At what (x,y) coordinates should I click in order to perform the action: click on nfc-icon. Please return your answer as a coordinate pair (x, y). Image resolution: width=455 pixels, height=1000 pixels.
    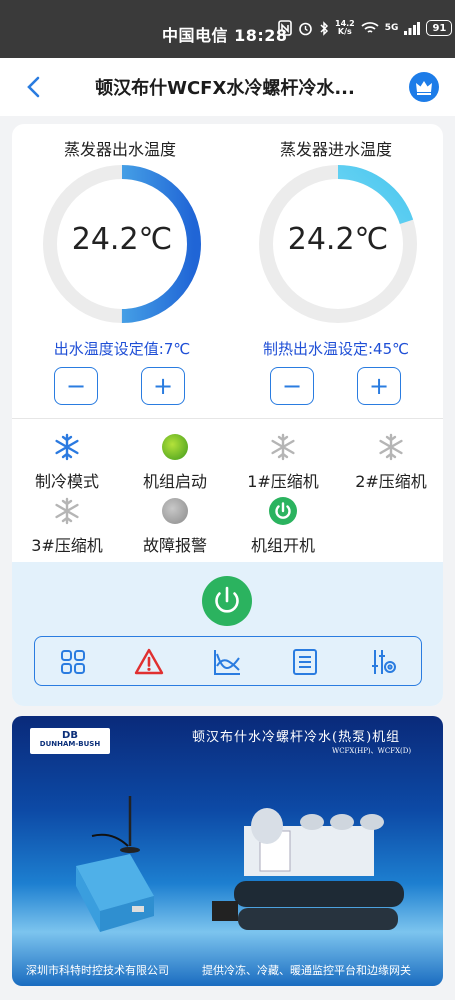
    Looking at the image, I should click on (285, 28).